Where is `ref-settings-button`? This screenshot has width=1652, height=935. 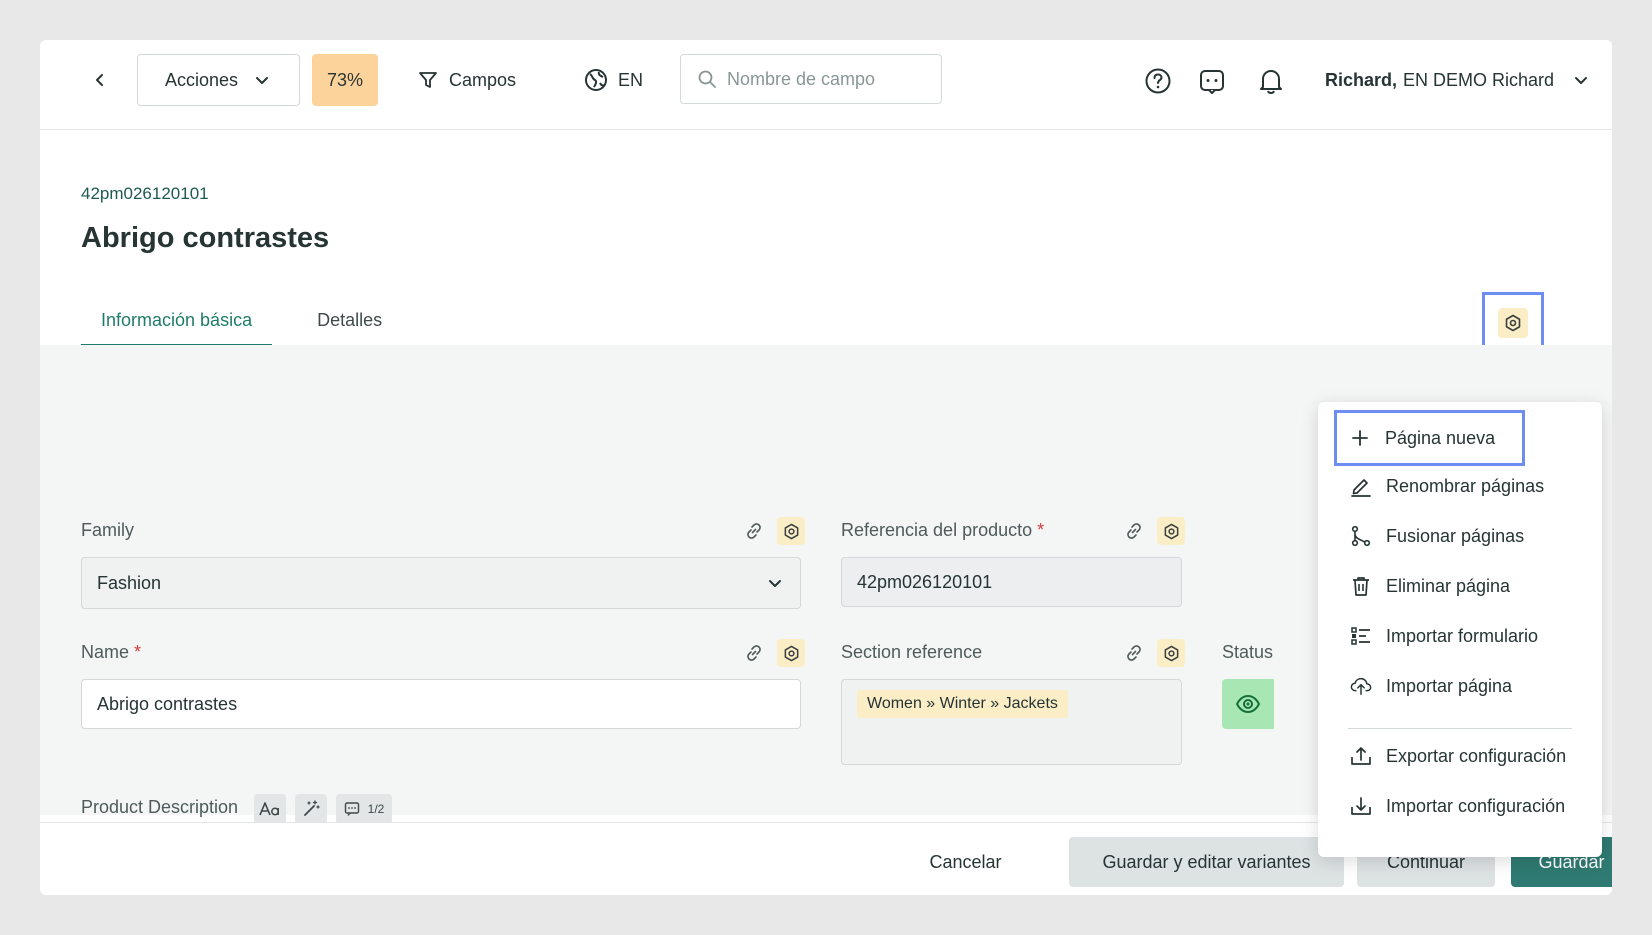
ref-settings-button is located at coordinates (1171, 531).